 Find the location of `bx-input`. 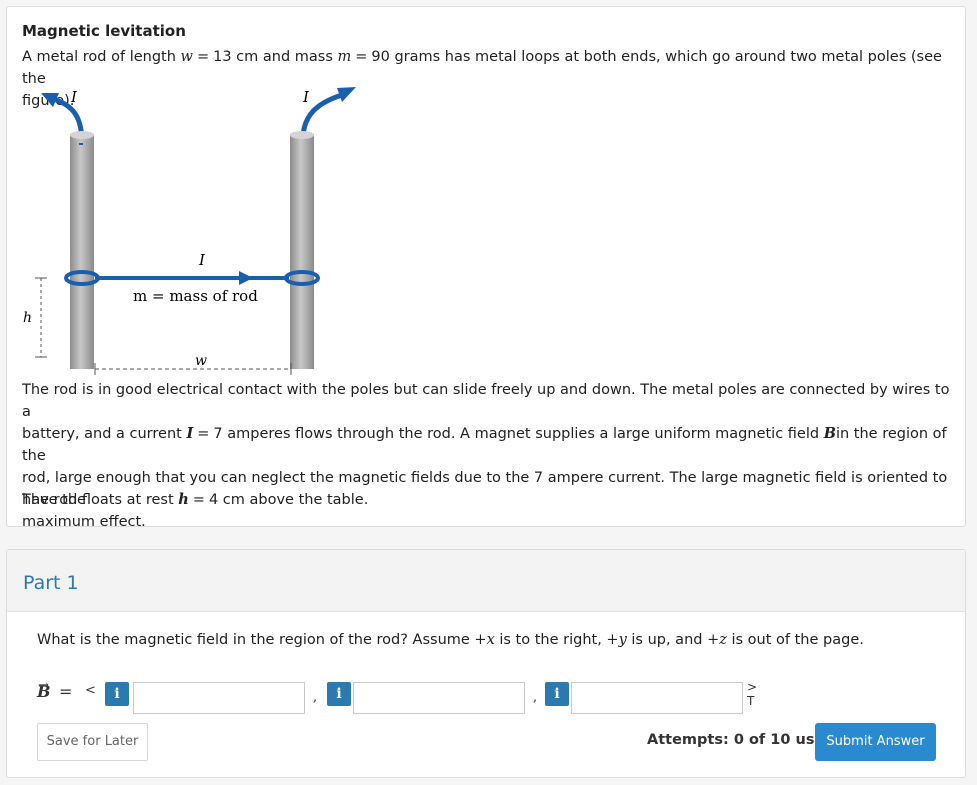

bx-input is located at coordinates (219, 698).